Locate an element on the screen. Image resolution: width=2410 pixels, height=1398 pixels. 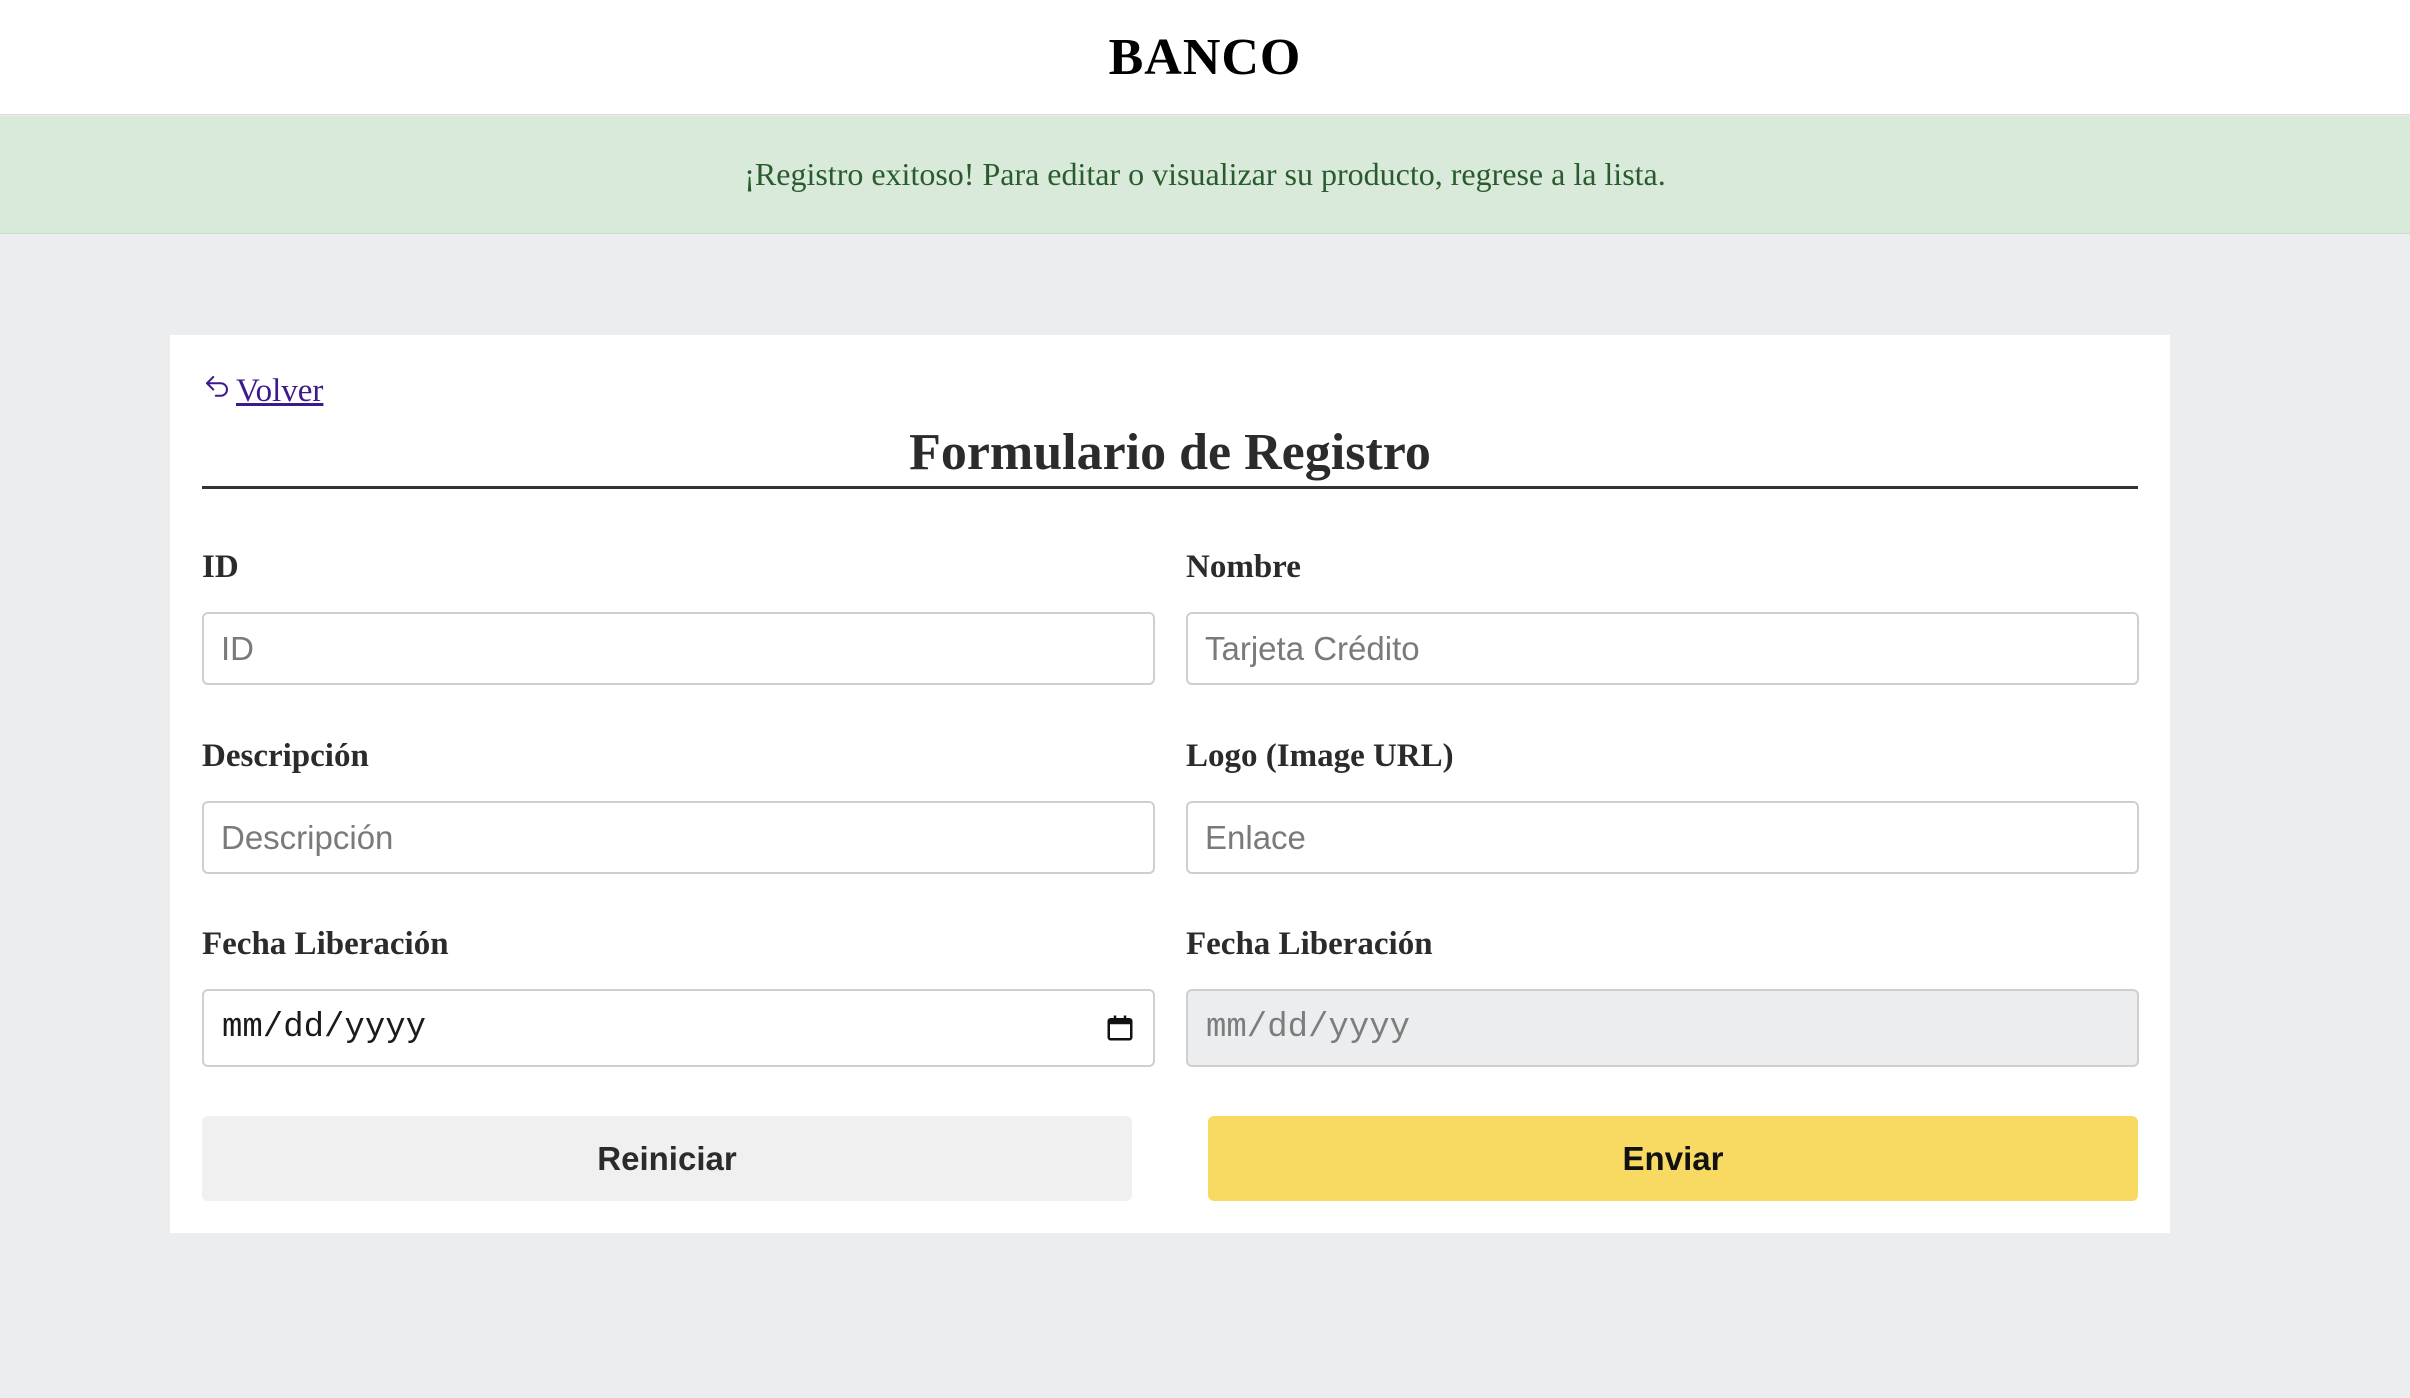
release-date-input: mm/dd/yyyy is located at coordinates (678, 1028).